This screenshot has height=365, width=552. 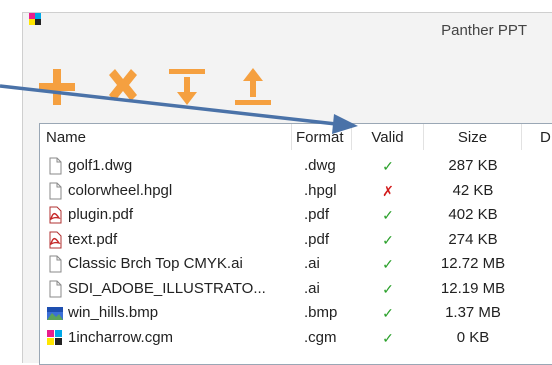 What do you see at coordinates (322, 137) in the screenshot?
I see `column-header-format: Format` at bounding box center [322, 137].